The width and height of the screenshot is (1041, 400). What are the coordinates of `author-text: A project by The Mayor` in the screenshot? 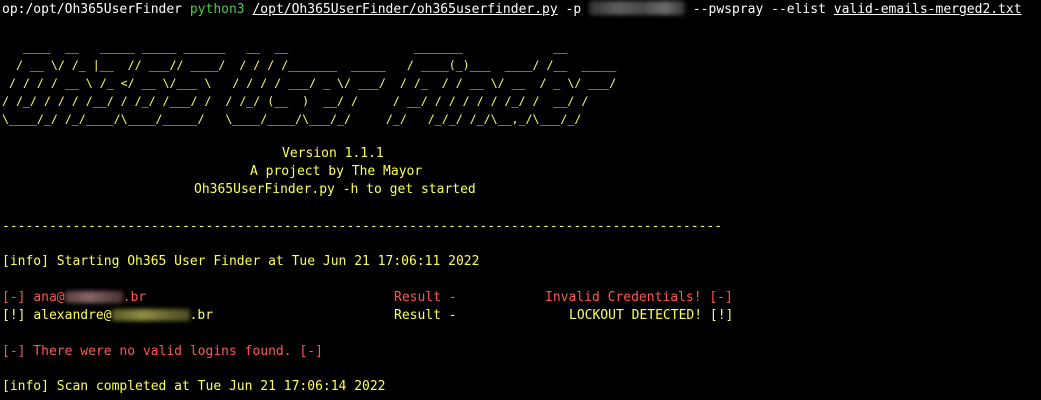 It's located at (336, 171).